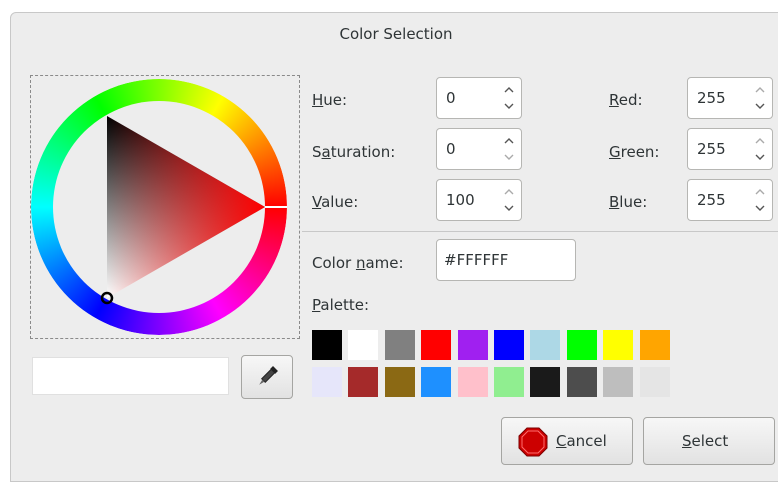  I want to click on cancel-button: Cancel, so click(567, 441).